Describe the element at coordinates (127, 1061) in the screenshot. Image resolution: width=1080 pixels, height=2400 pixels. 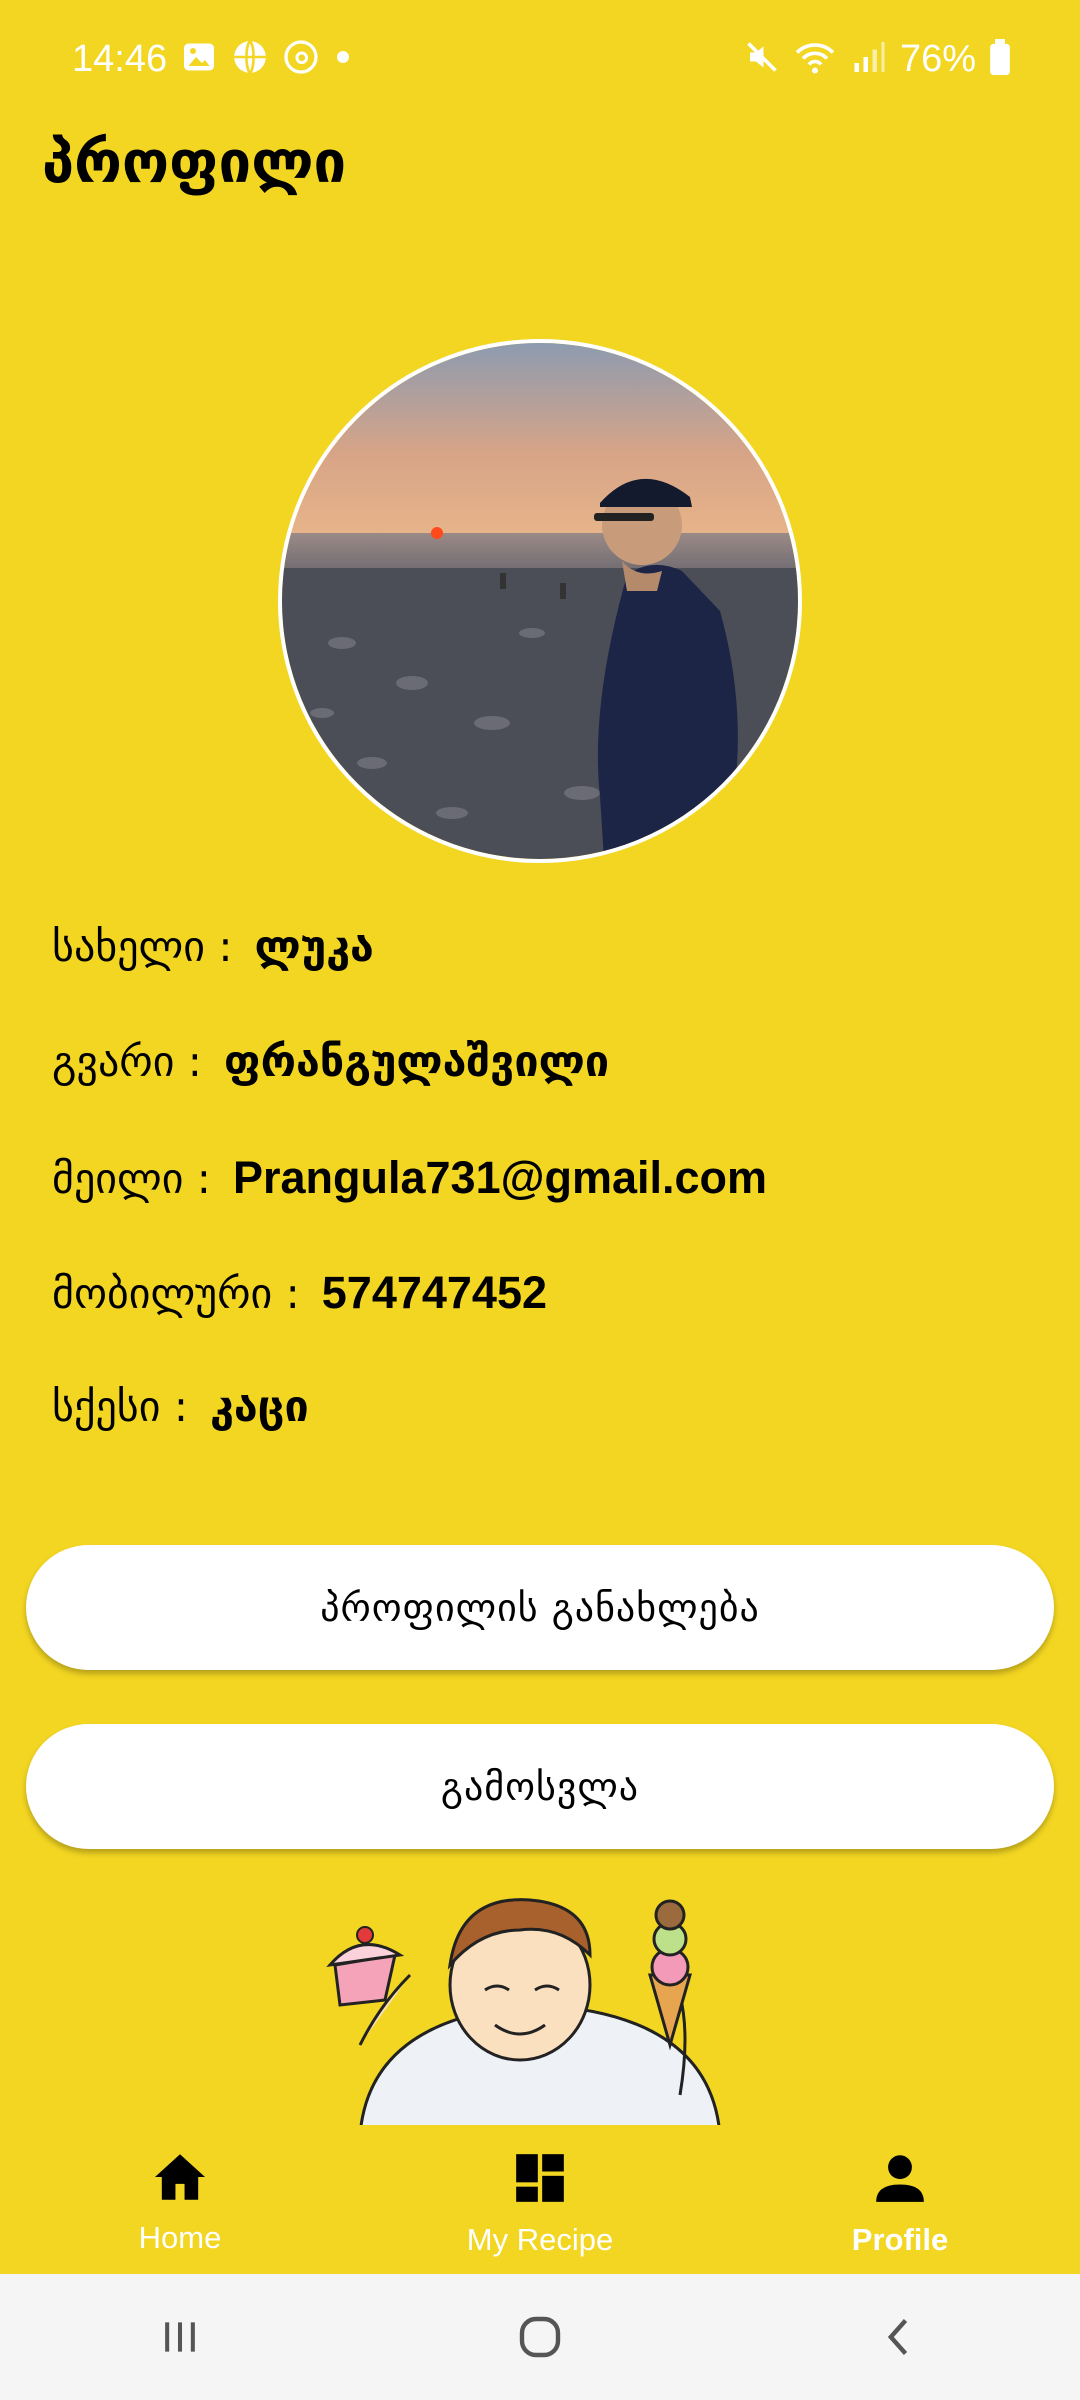
I see `surname-label: გვარი :` at that location.